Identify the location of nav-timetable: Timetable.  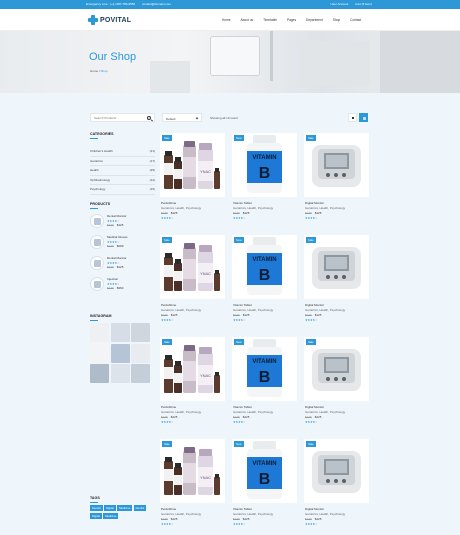
(270, 20).